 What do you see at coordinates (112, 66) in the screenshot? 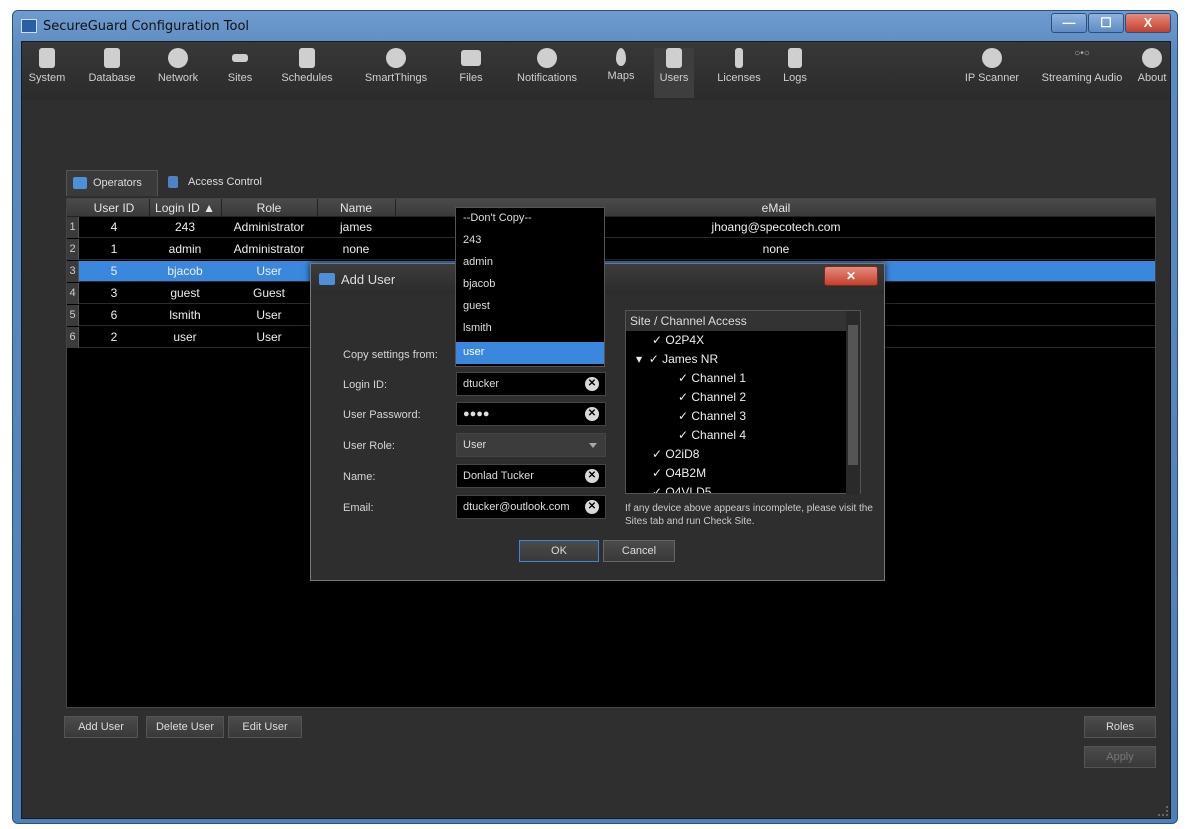
I see `toolbar-database: Database` at bounding box center [112, 66].